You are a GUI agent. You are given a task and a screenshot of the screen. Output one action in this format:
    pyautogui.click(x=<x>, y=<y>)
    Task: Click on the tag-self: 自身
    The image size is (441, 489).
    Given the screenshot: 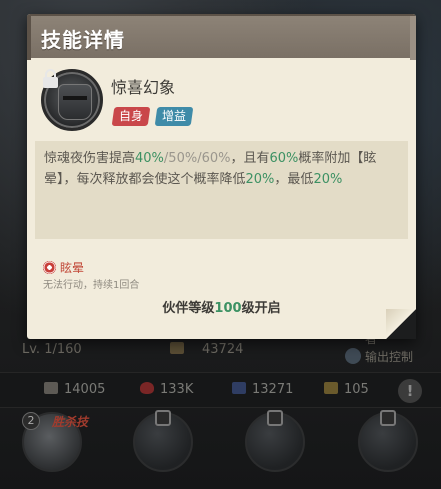 What is the action you would take?
    pyautogui.click(x=131, y=116)
    